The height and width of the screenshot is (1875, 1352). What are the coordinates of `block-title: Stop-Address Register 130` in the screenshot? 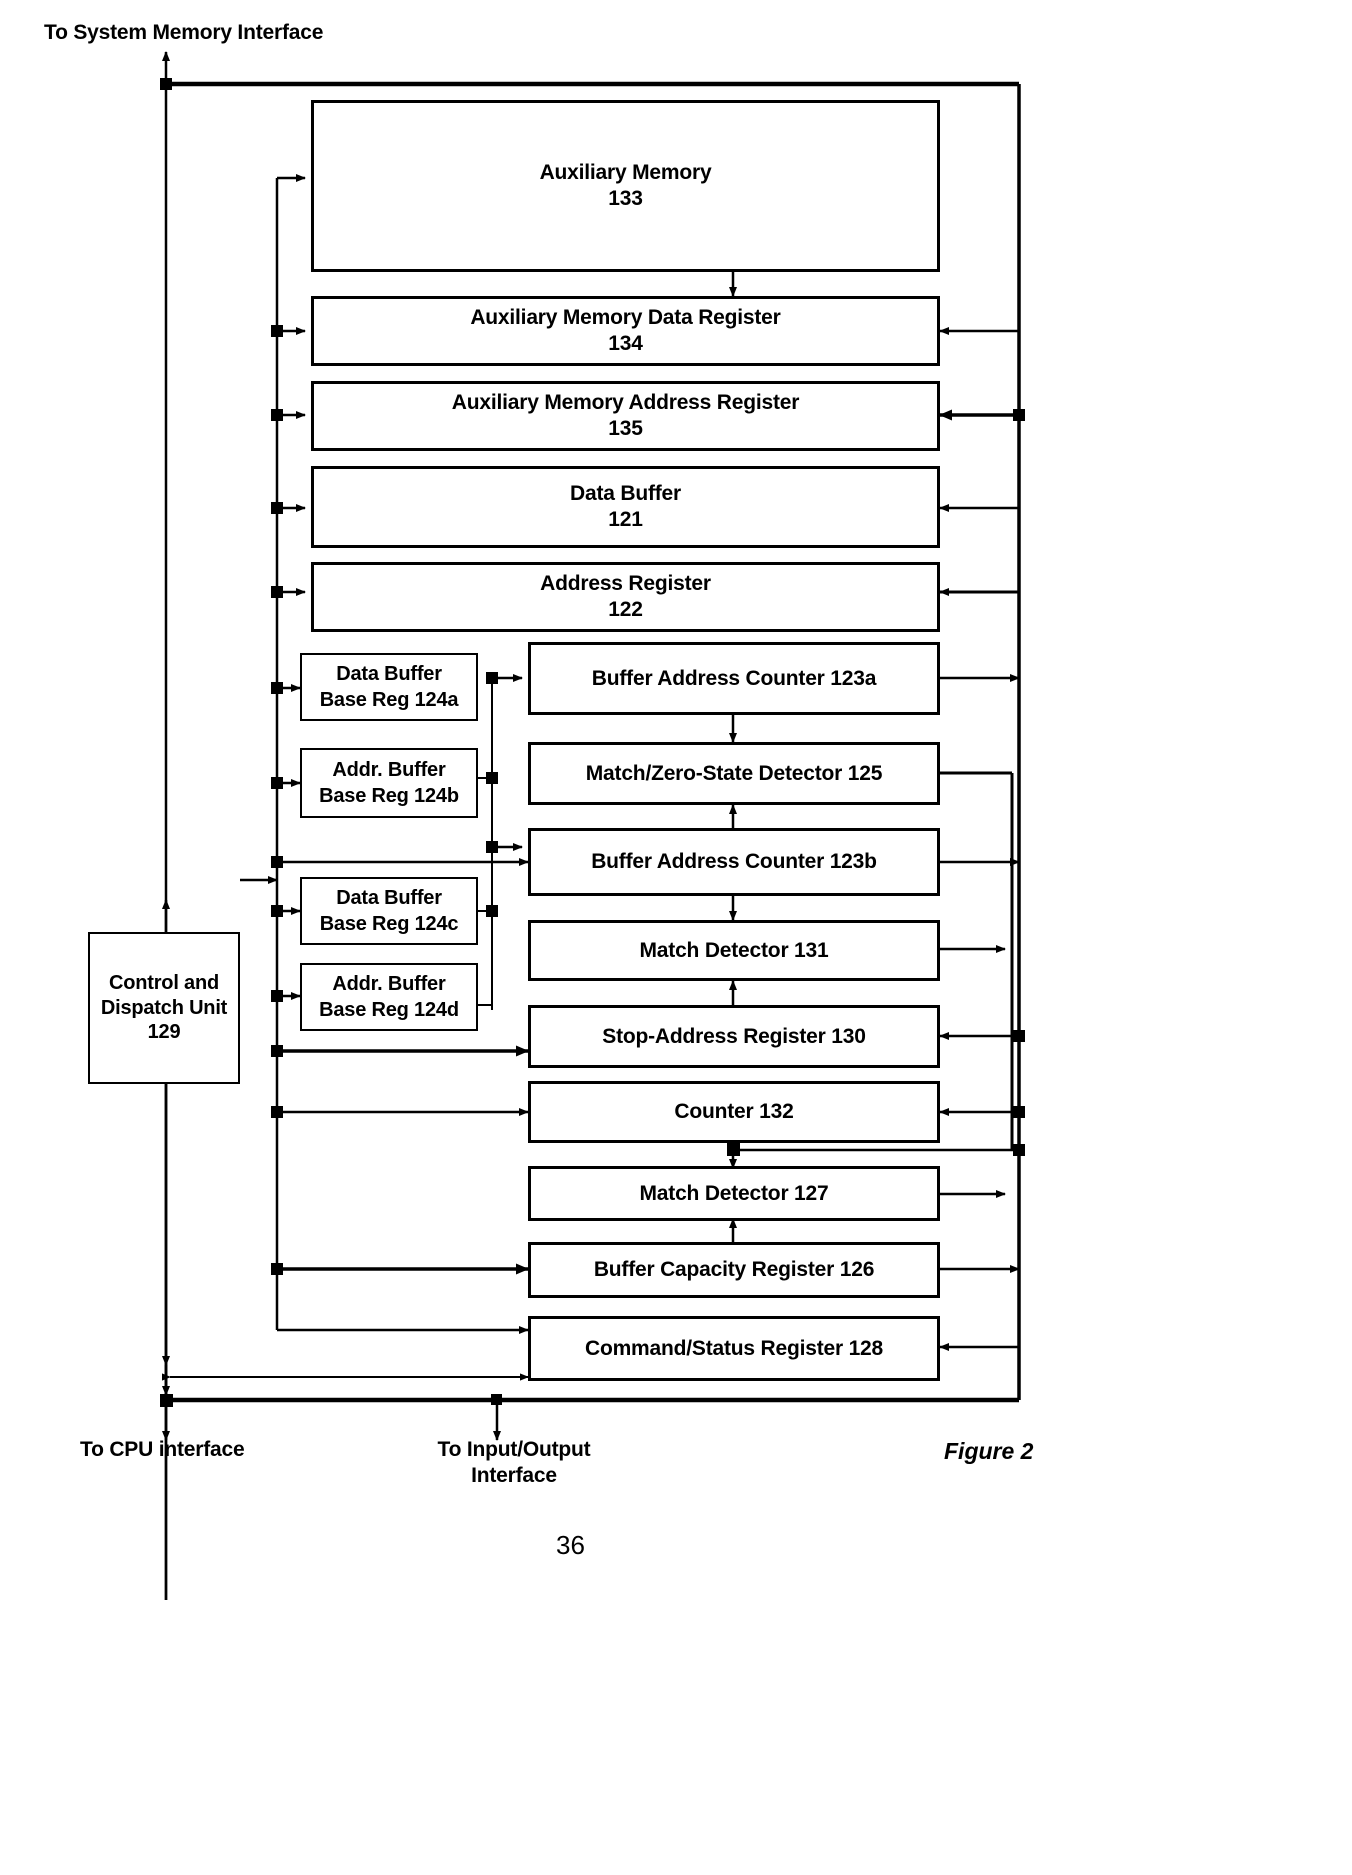 It's located at (734, 1036).